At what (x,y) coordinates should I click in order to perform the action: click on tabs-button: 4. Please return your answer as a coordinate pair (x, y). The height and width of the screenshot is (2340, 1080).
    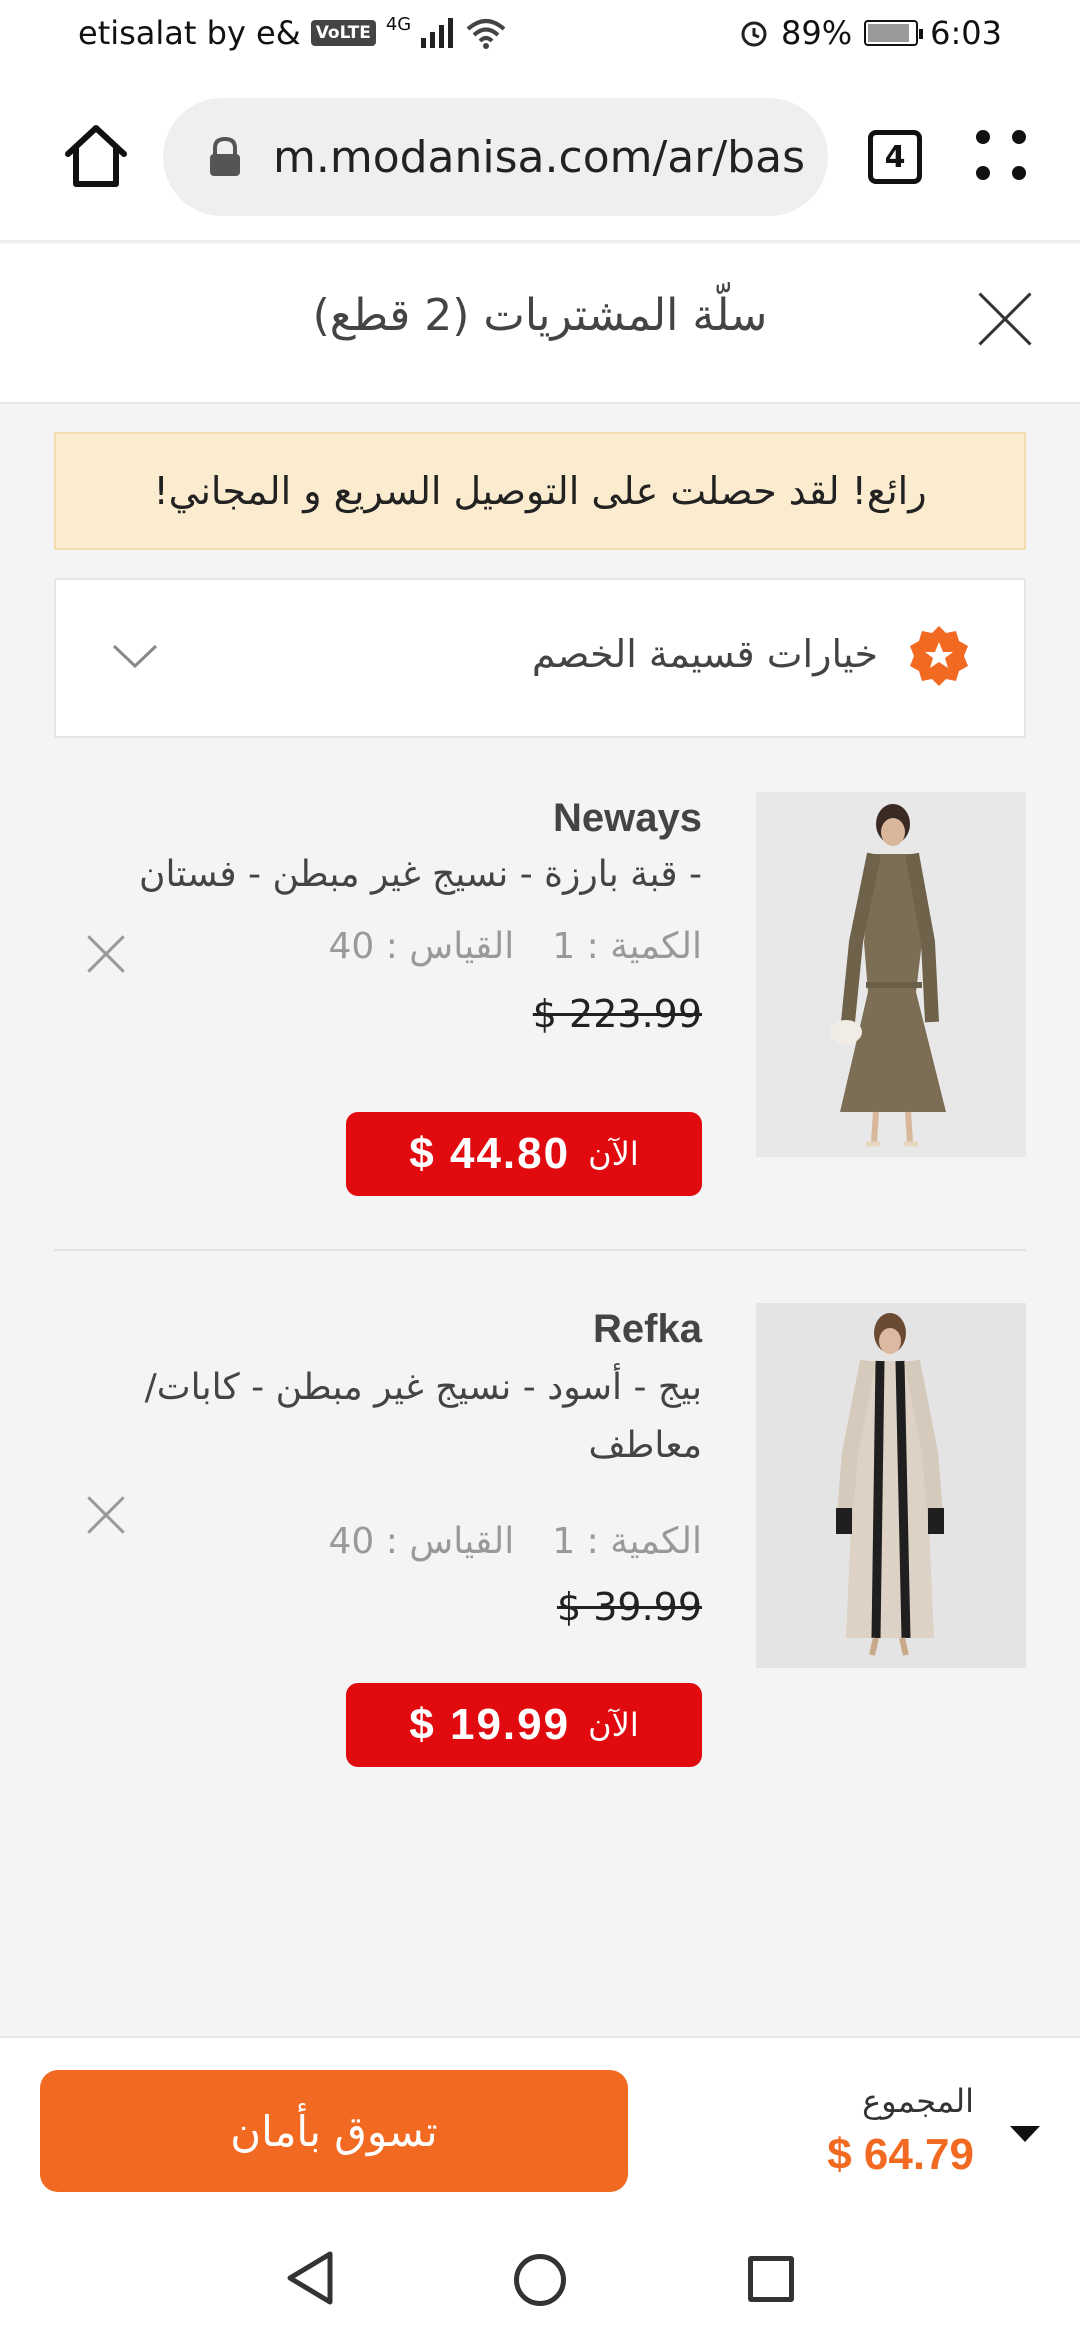
    Looking at the image, I should click on (895, 157).